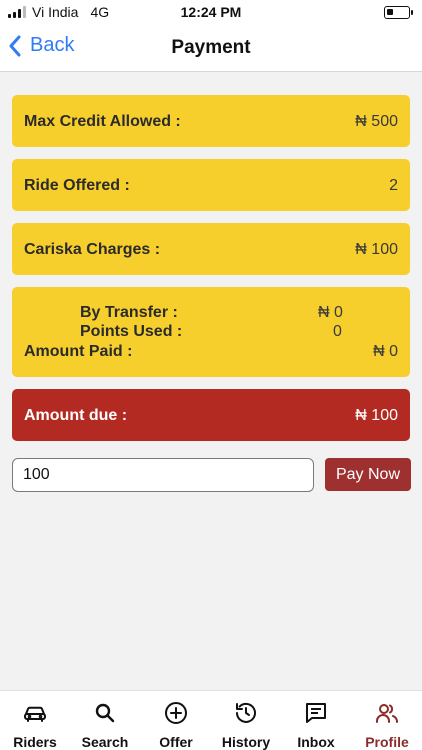 This screenshot has height=750, width=422. What do you see at coordinates (176, 713) in the screenshot?
I see `plus-circle-icon` at bounding box center [176, 713].